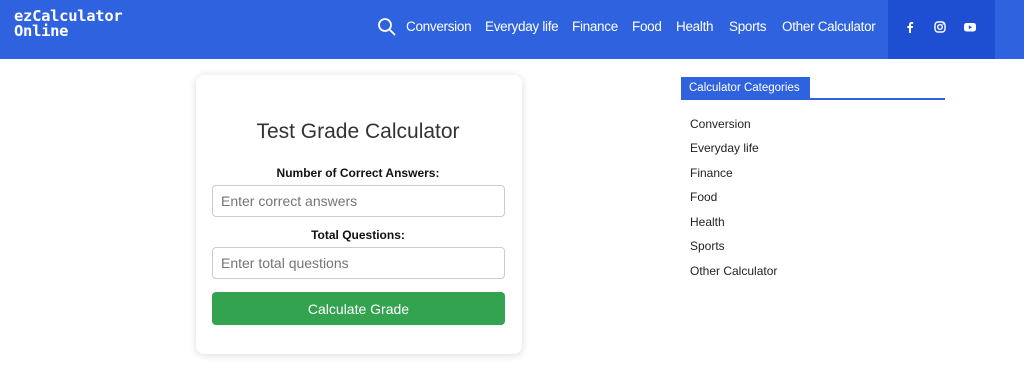  What do you see at coordinates (940, 27) in the screenshot?
I see `instagram-icon` at bounding box center [940, 27].